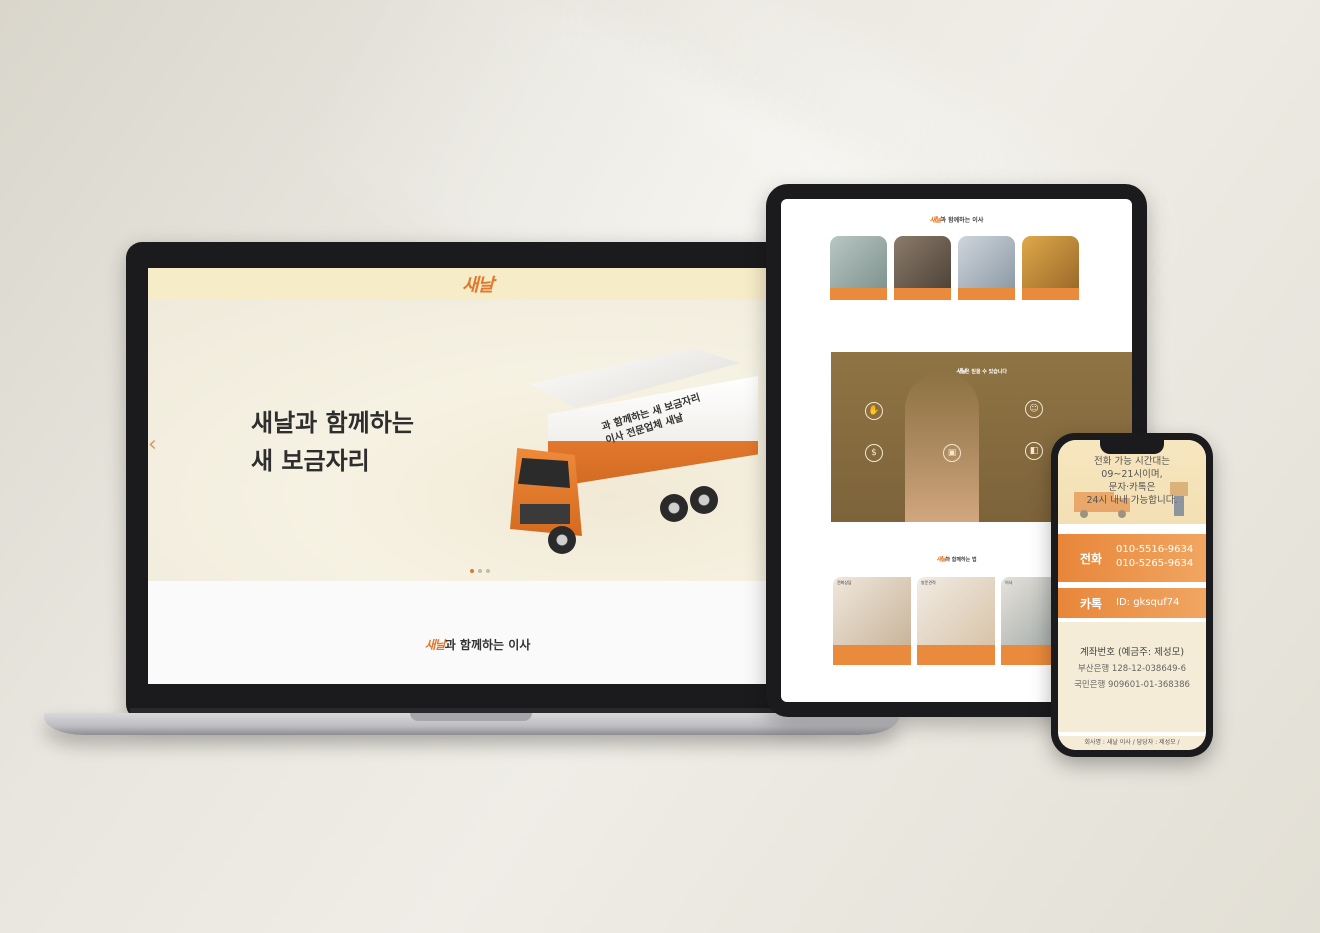  Describe the element at coordinates (332, 423) in the screenshot. I see `hero-title-line1: 새날과 함께하는` at that location.